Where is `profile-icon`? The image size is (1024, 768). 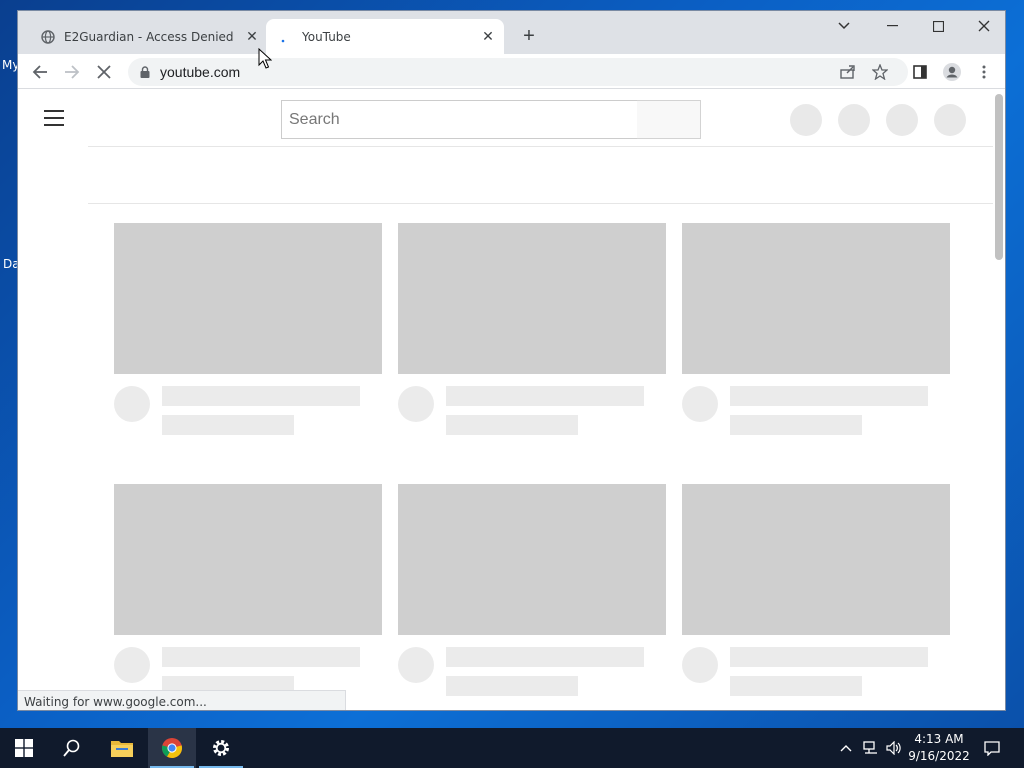 profile-icon is located at coordinates (952, 72).